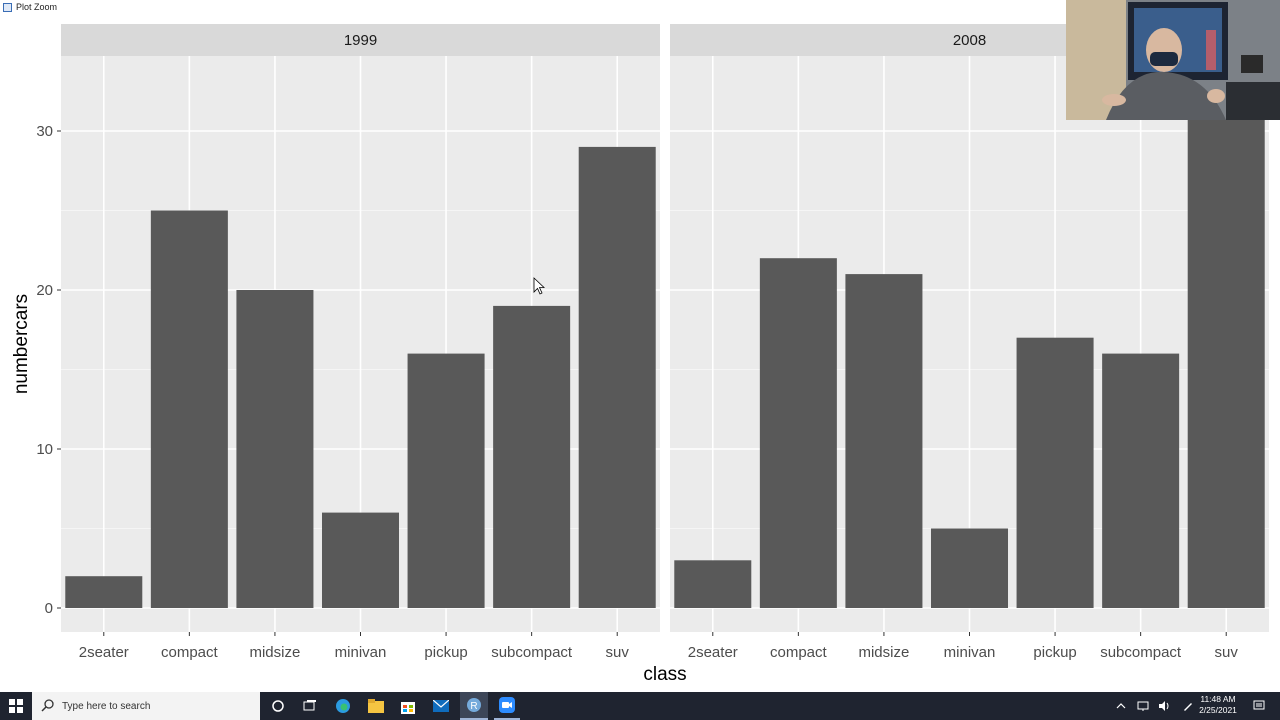 This screenshot has height=720, width=1280. Describe the element at coordinates (189, 409) in the screenshot. I see `bar-1999-compact` at that location.